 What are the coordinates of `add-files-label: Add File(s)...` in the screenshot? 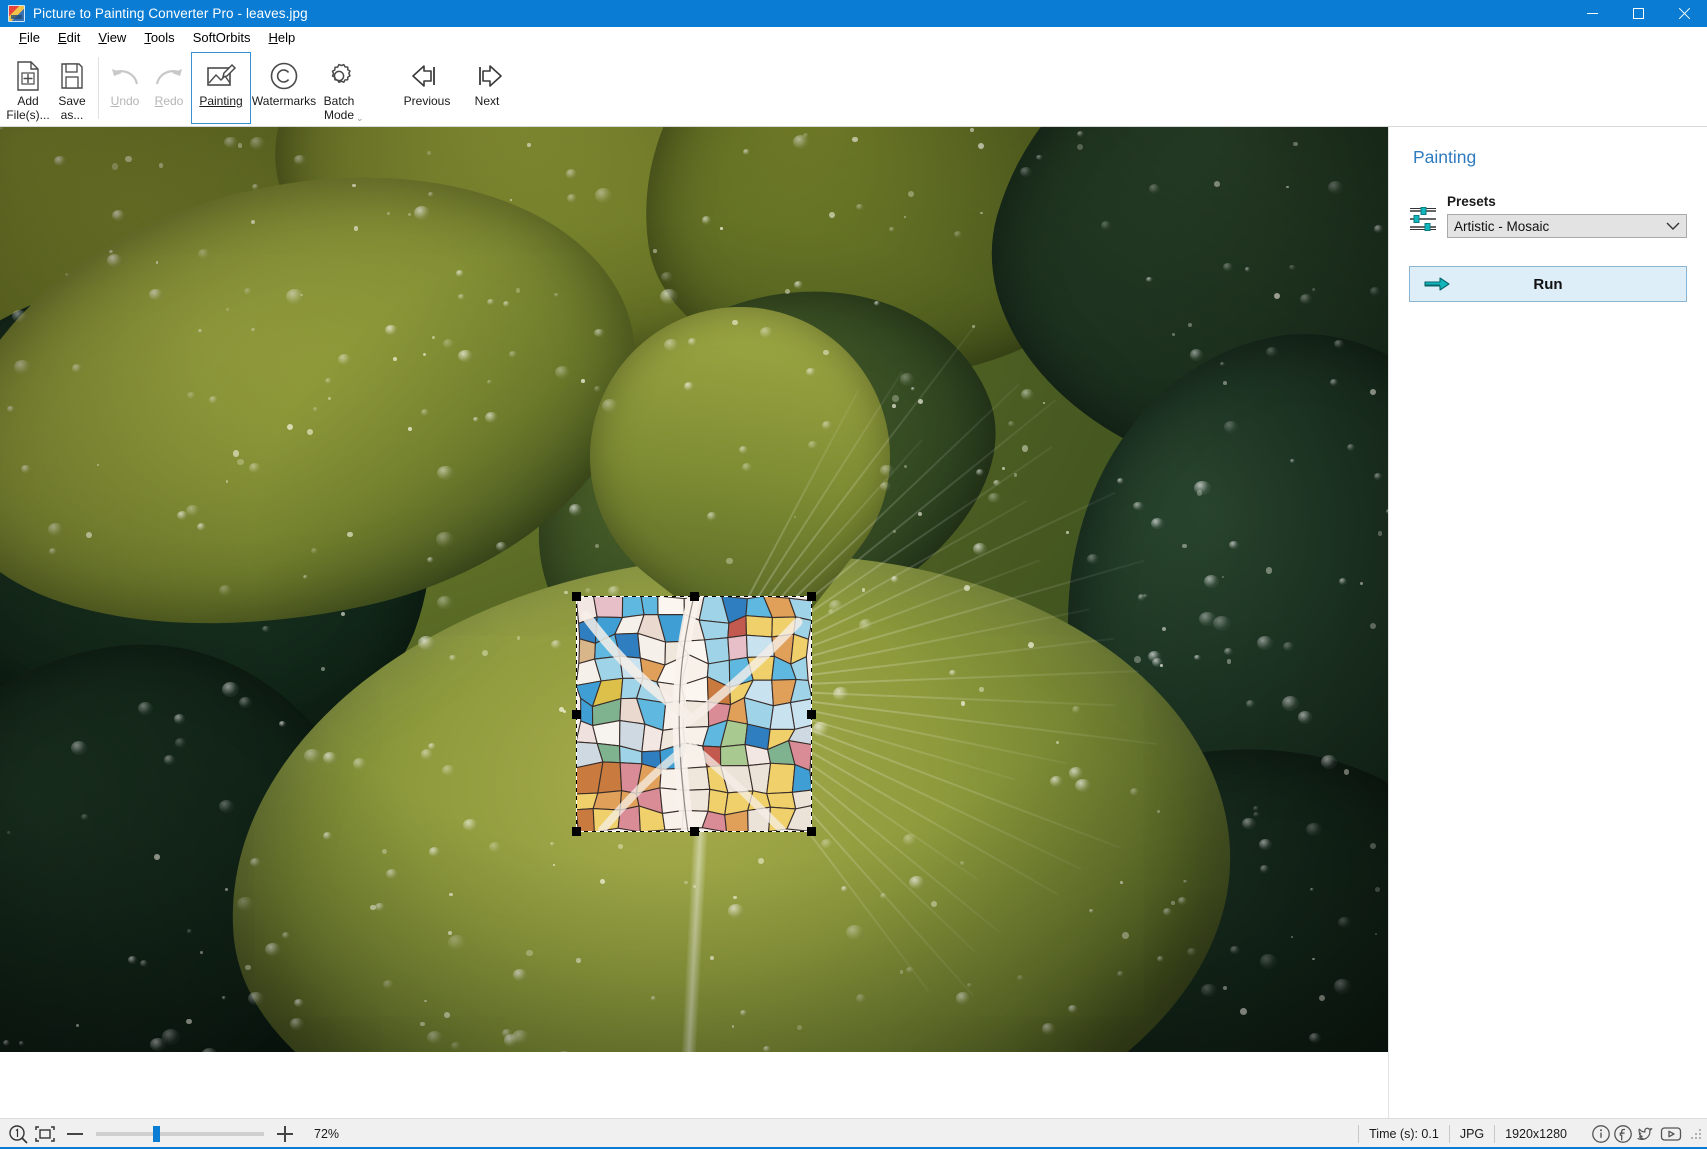 It's located at (28, 108).